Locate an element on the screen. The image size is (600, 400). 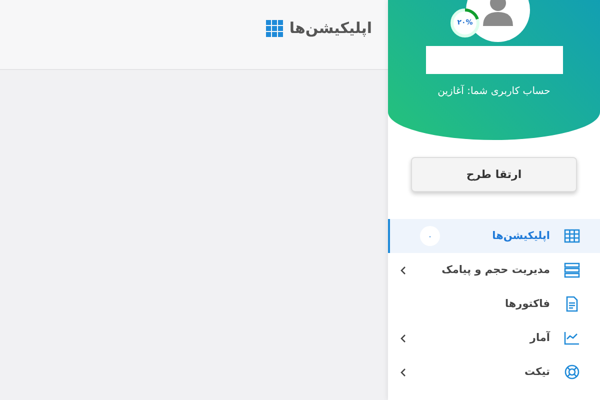
progress-ring is located at coordinates (465, 23).